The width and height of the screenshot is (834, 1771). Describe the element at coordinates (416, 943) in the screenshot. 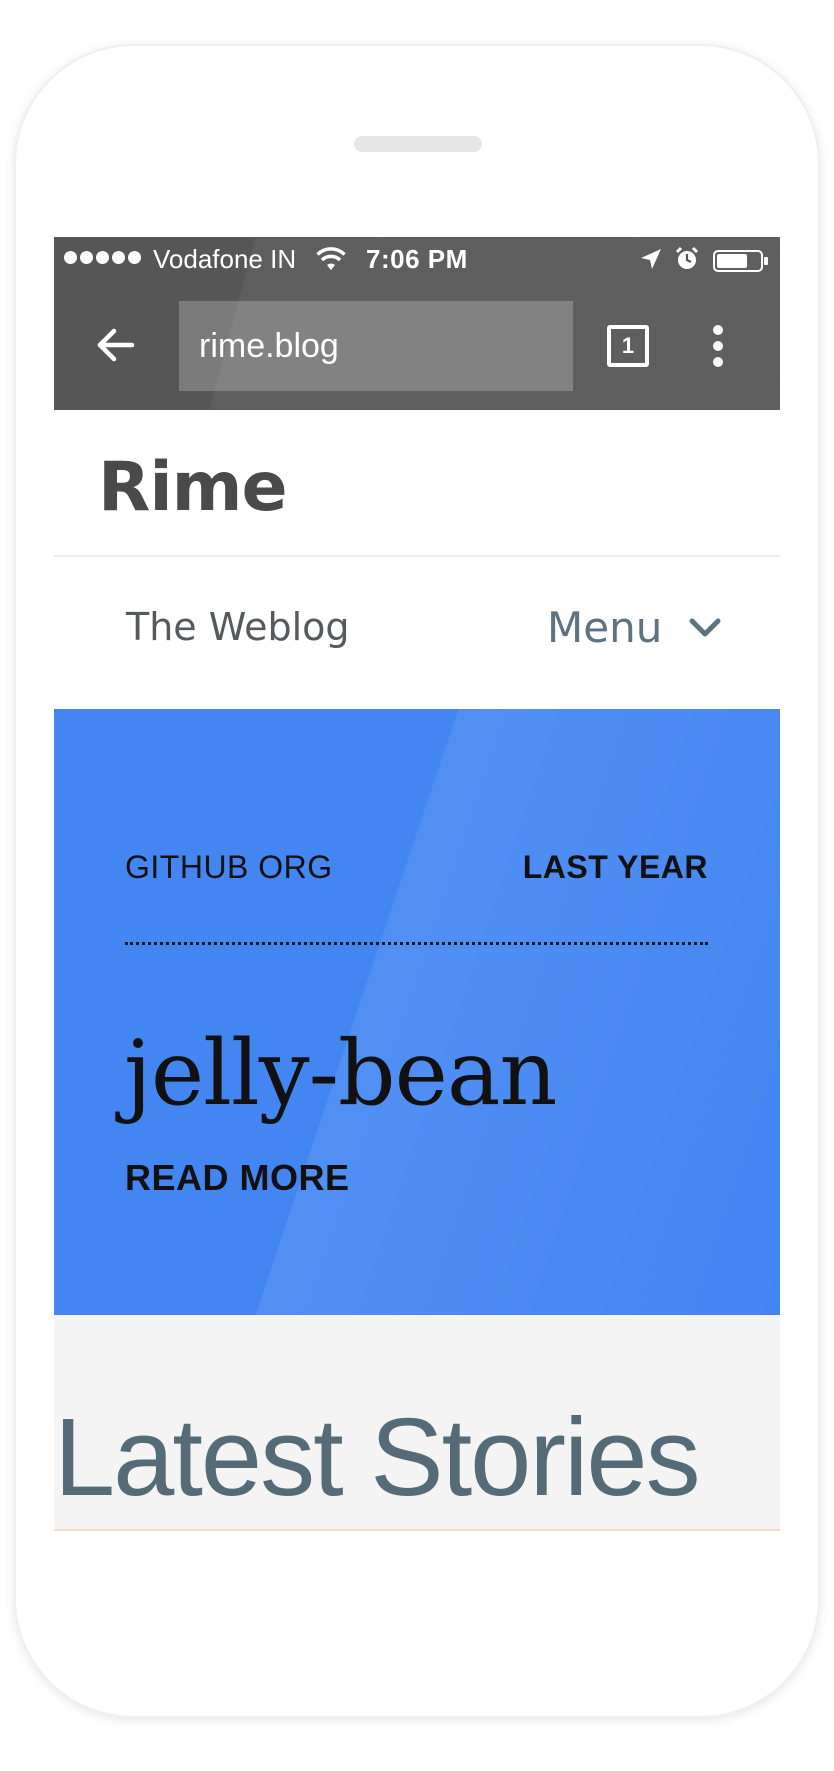

I see `post-divider` at that location.